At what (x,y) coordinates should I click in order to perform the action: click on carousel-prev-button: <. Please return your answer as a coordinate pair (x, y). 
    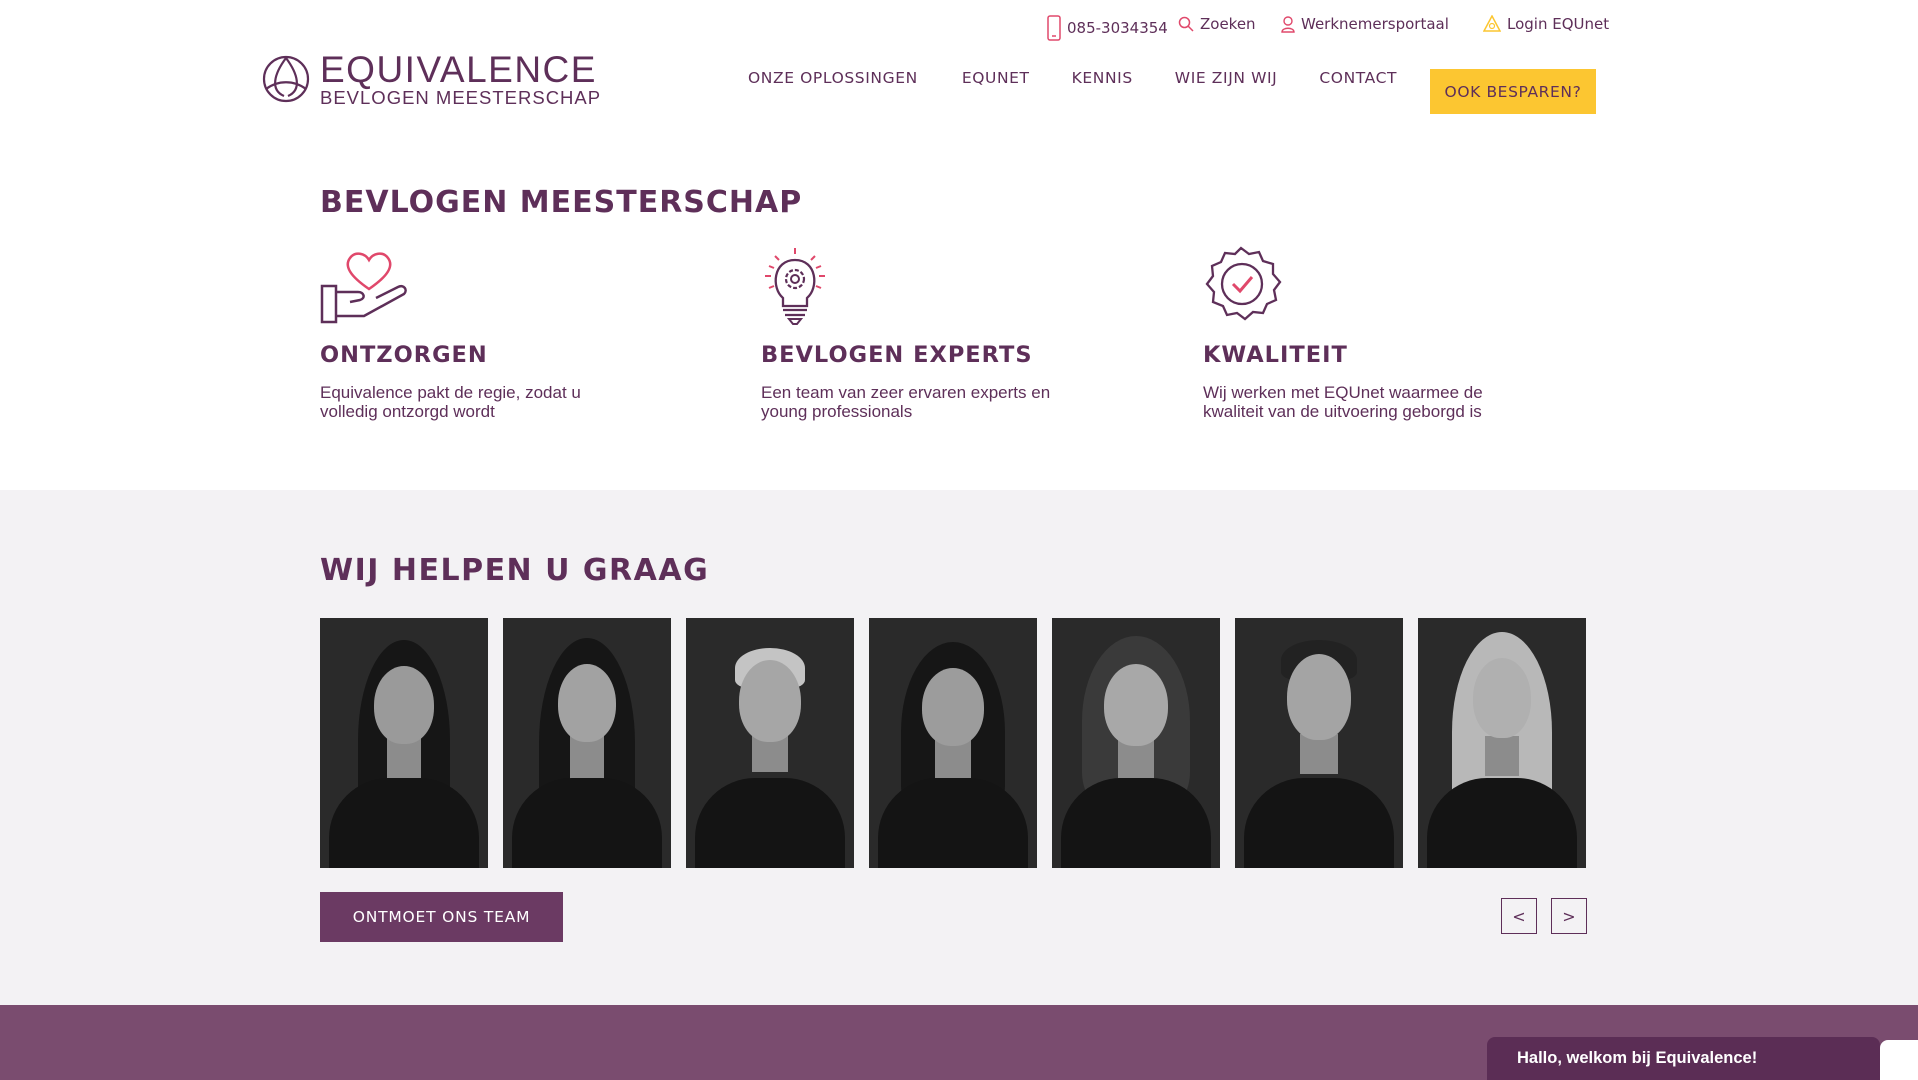
    Looking at the image, I should click on (1519, 916).